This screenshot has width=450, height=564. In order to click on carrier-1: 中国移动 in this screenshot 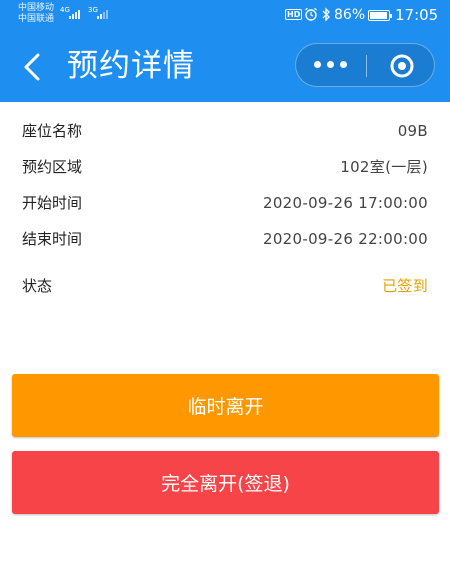, I will do `click(36, 8)`.